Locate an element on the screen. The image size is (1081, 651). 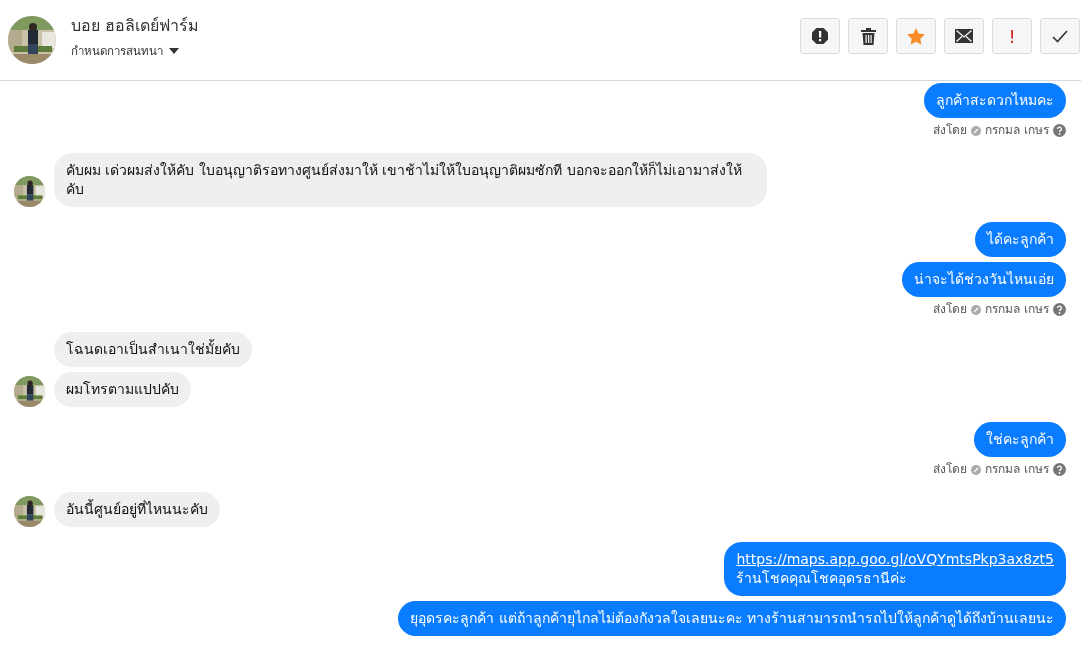
message-text: ร้านโชคคุณโชคอุดรธานีค่ะ is located at coordinates (822, 578).